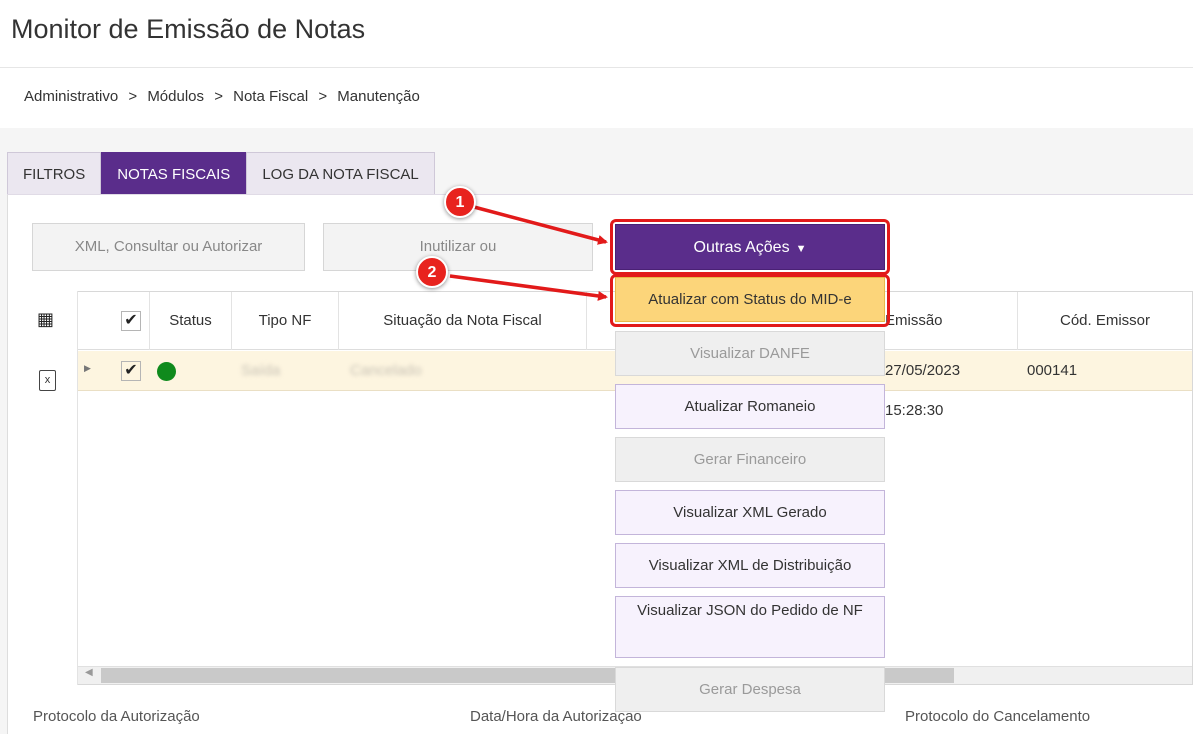 The height and width of the screenshot is (734, 1193). Describe the element at coordinates (951, 321) in the screenshot. I see `column-header-emissao: Emissão` at that location.